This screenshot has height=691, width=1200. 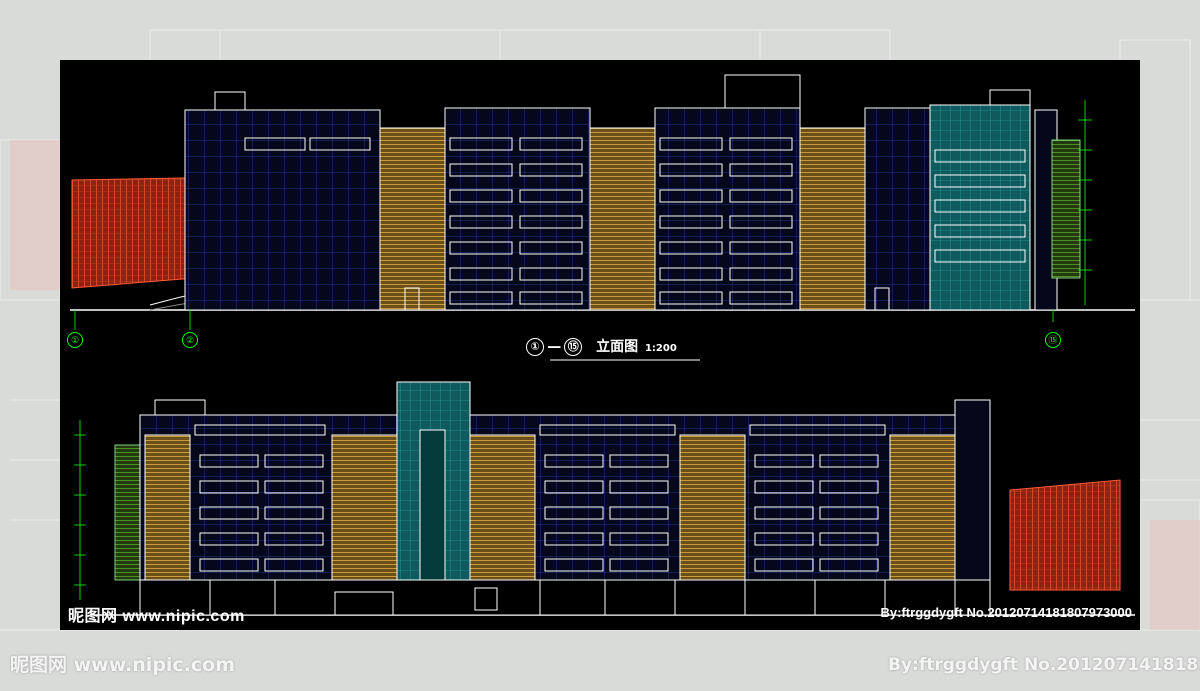 What do you see at coordinates (535, 347) in the screenshot?
I see `title-axis-start: ①` at bounding box center [535, 347].